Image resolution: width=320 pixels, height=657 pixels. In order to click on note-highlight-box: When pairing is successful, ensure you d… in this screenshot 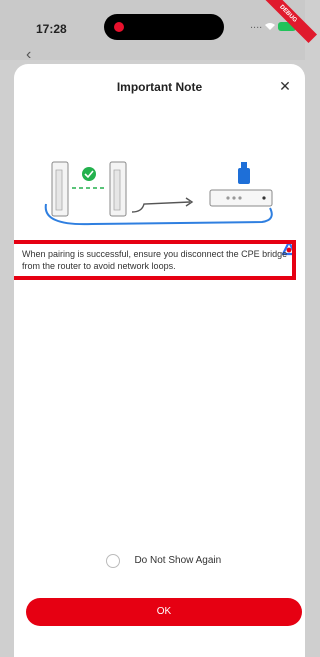, I will do `click(155, 260)`.